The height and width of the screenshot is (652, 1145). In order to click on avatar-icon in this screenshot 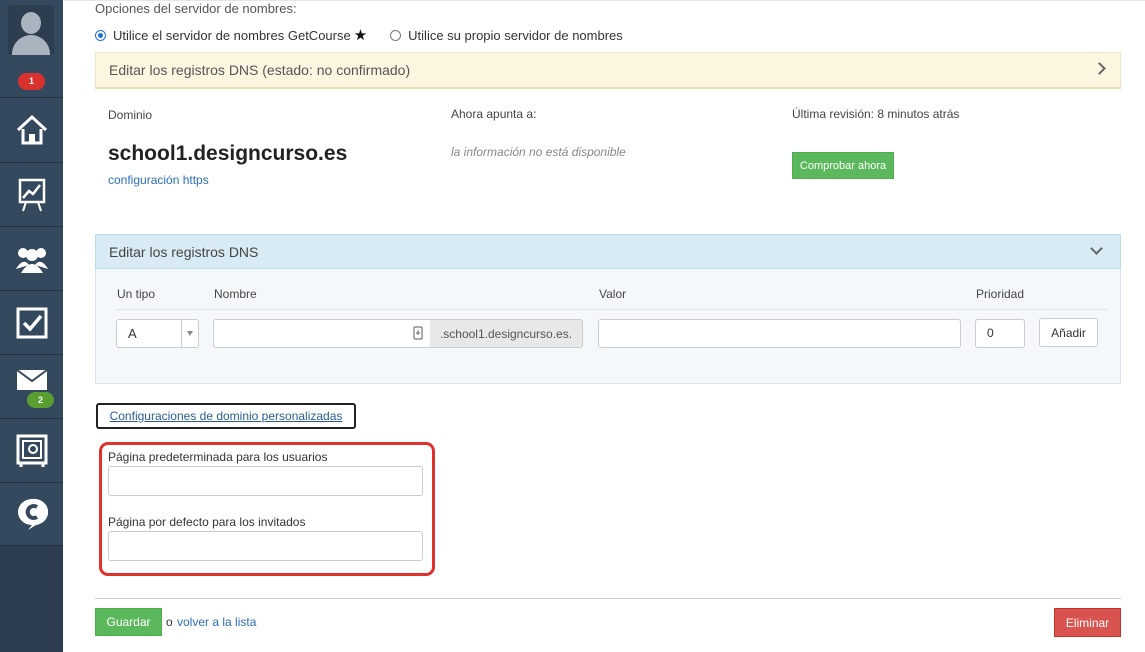, I will do `click(31, 30)`.